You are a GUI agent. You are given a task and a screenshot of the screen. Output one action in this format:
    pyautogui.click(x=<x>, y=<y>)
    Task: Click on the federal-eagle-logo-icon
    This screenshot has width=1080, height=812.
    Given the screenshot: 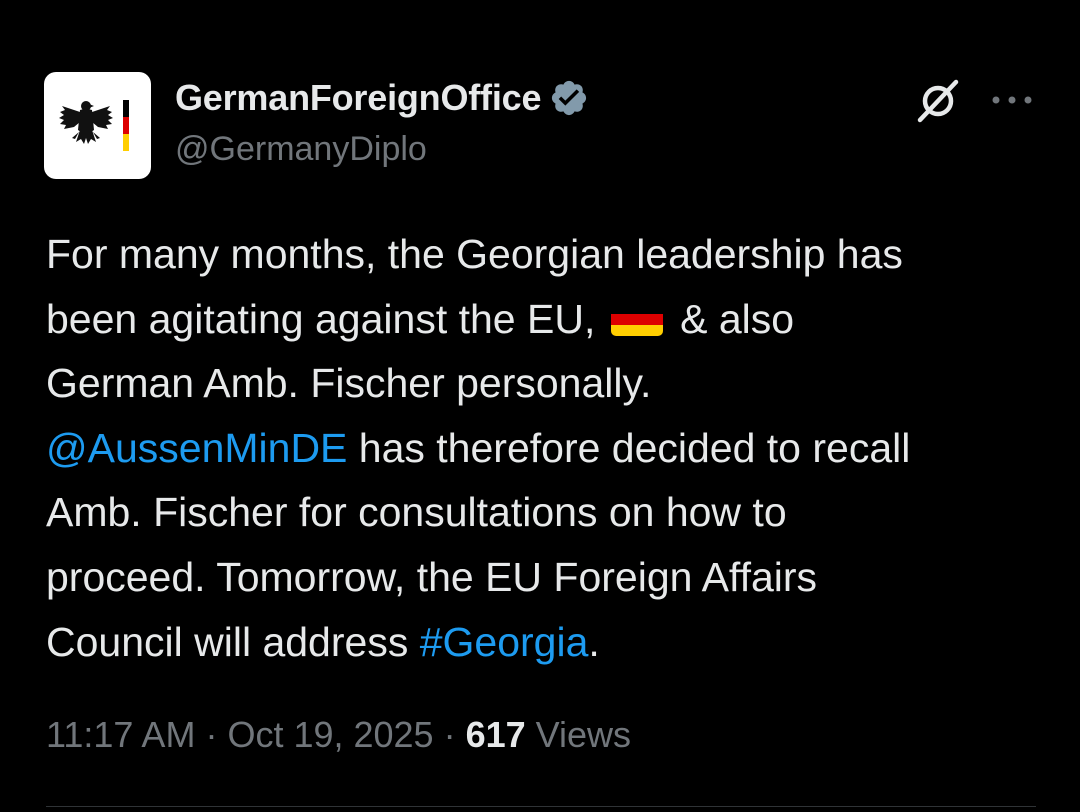 What is the action you would take?
    pyautogui.click(x=94, y=125)
    